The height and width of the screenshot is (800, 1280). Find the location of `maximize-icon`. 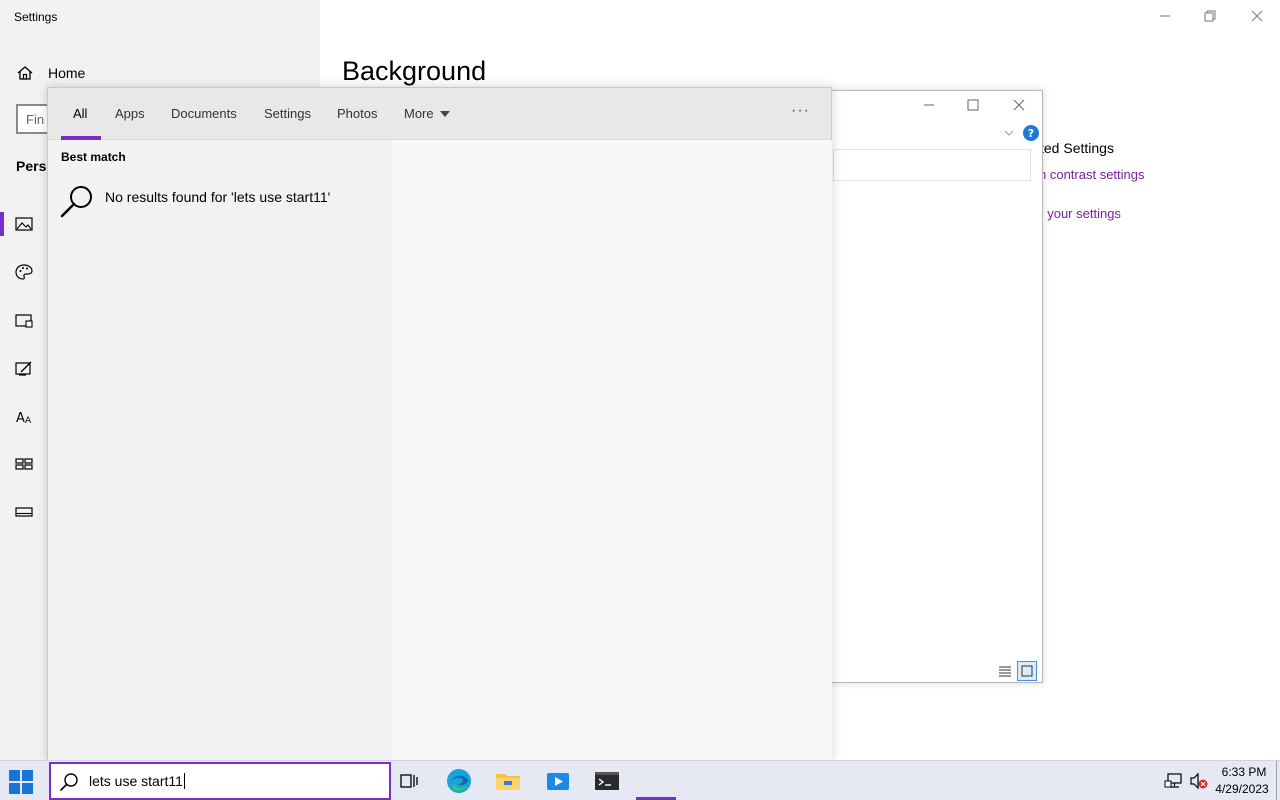

maximize-icon is located at coordinates (973, 105).